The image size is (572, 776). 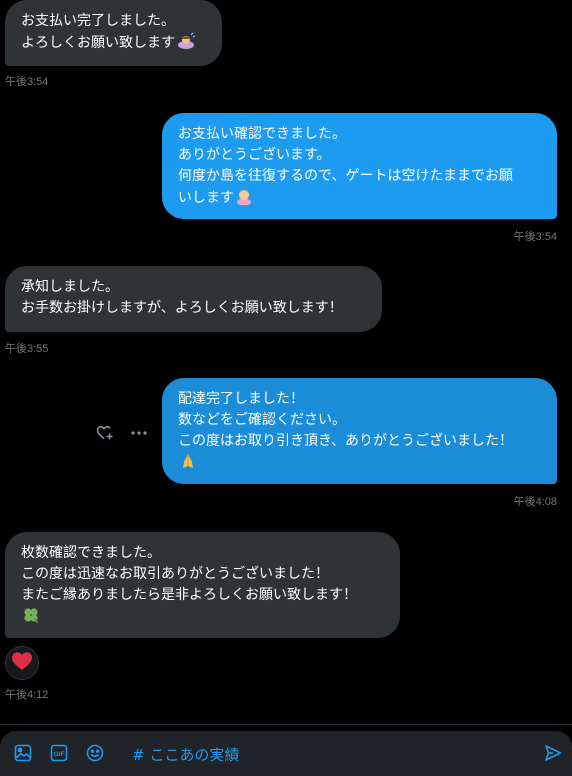 I want to click on message-text: お支払い確認できました。, so click(x=262, y=134).